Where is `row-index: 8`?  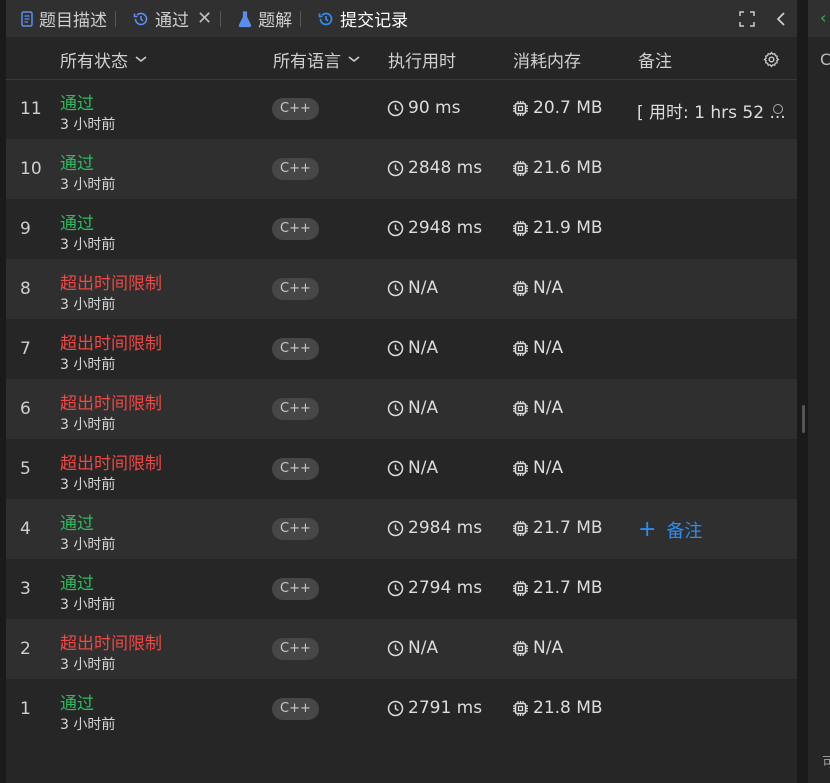
row-index: 8 is located at coordinates (25, 289).